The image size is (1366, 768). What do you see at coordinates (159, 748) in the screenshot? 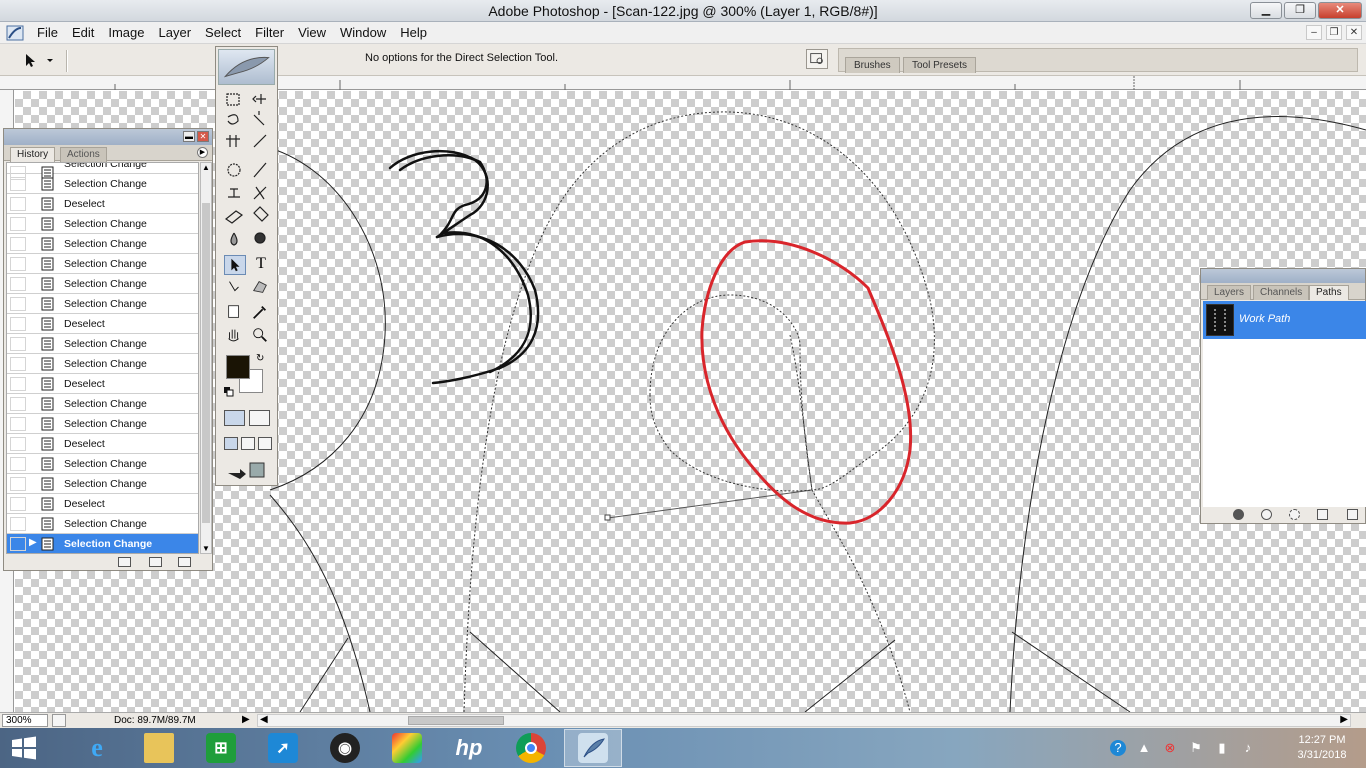
I see `taskbar-file-explorer` at bounding box center [159, 748].